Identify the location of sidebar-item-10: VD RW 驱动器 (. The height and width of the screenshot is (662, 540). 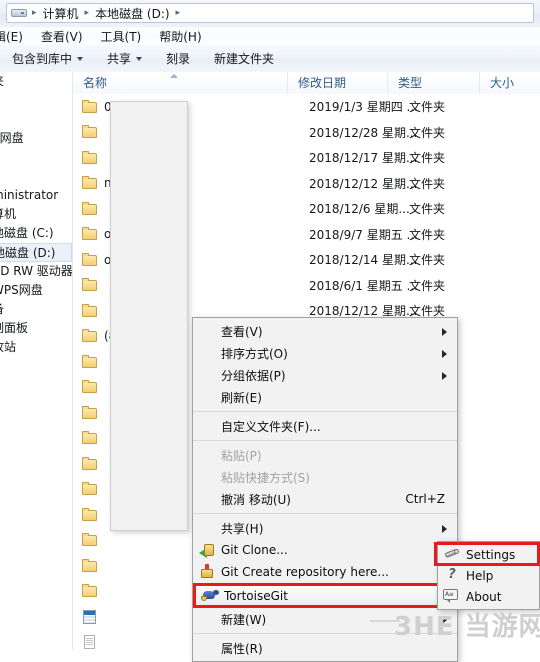
(36, 271).